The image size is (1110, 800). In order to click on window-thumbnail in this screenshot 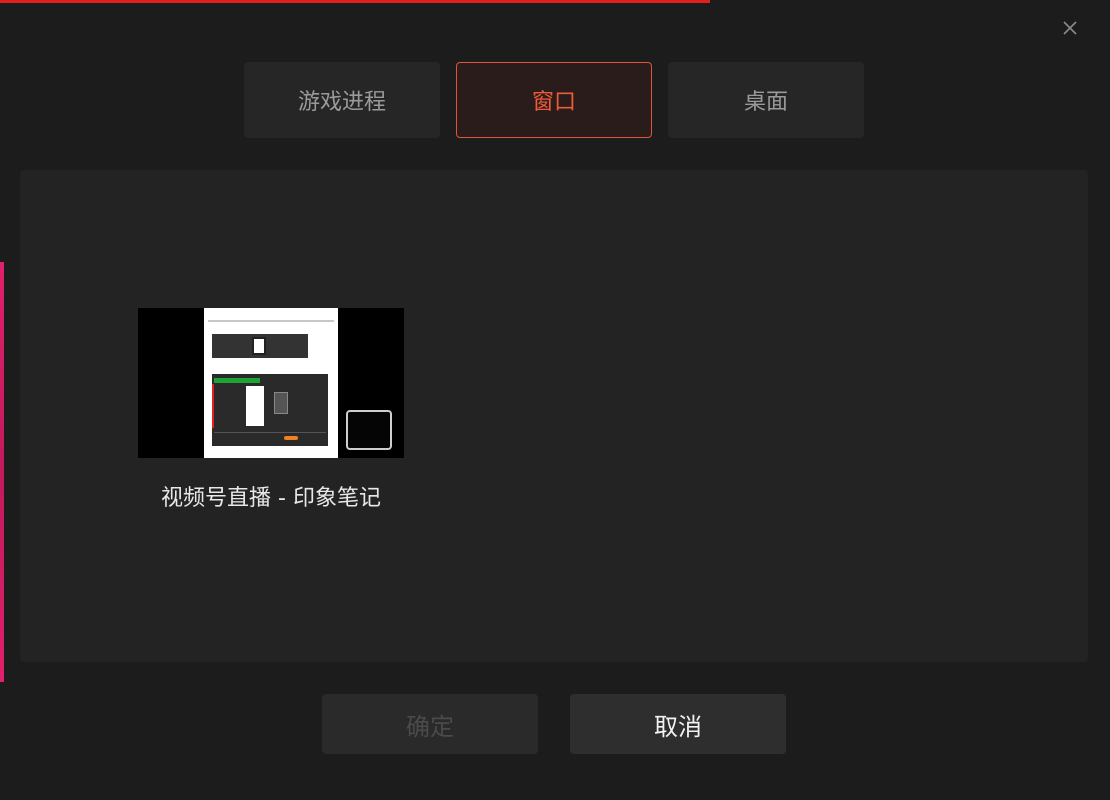, I will do `click(271, 383)`.